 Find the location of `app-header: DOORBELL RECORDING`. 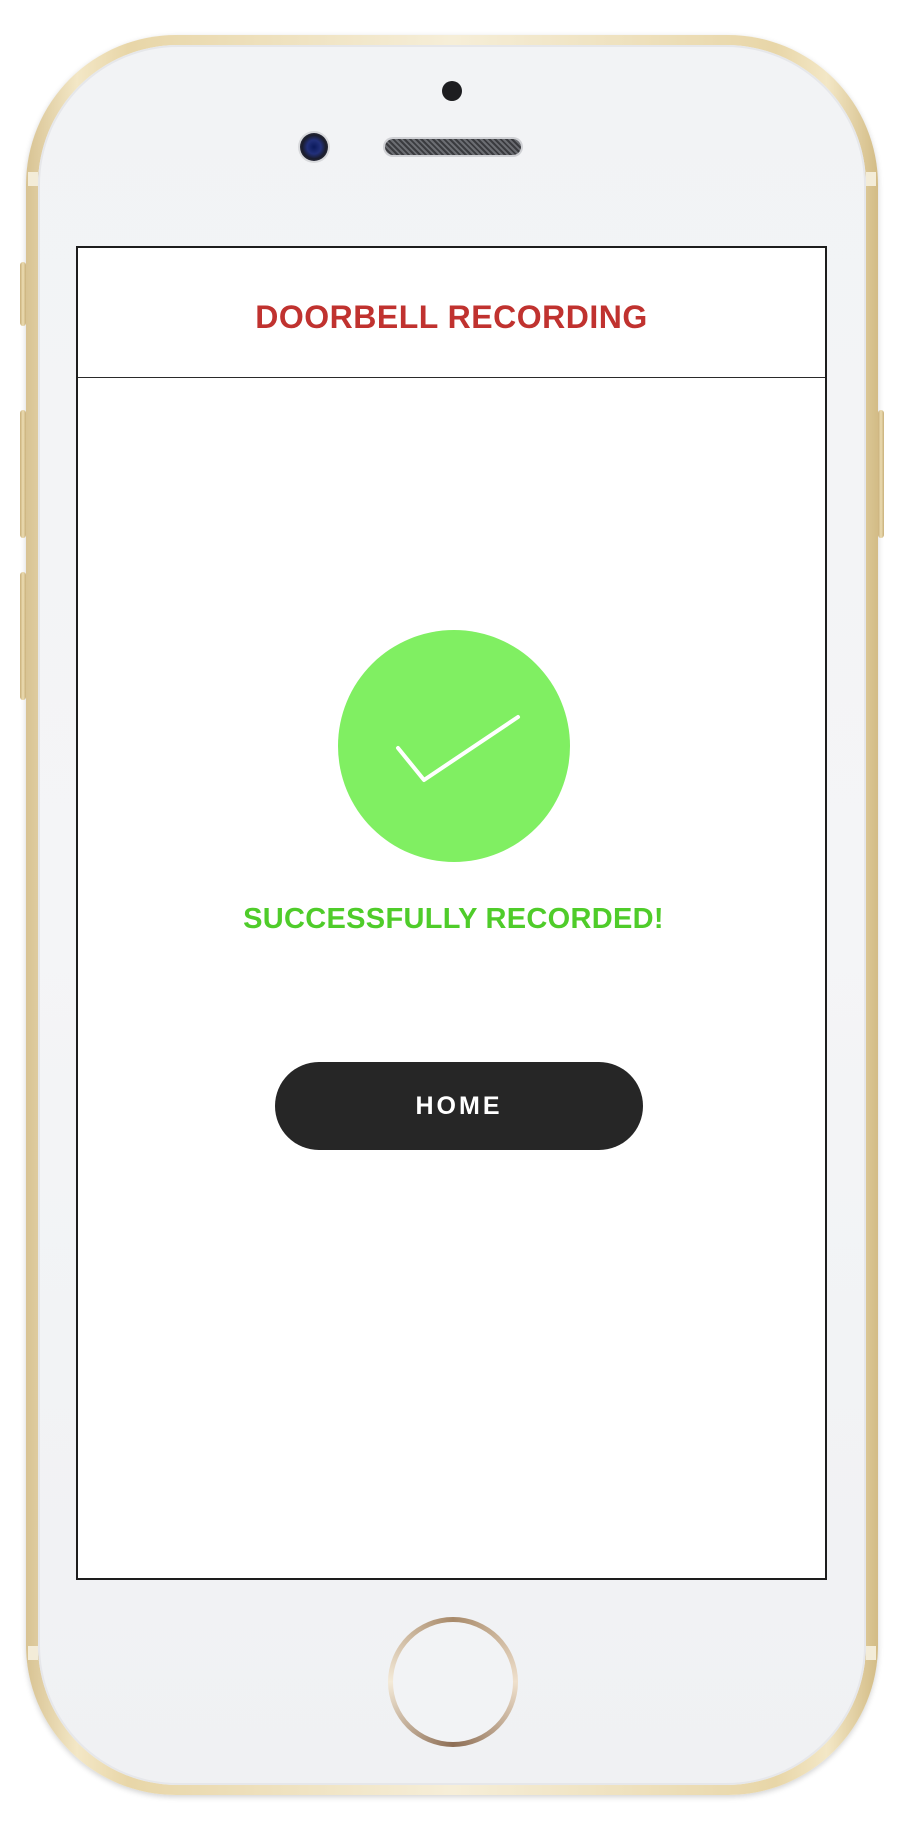

app-header: DOORBELL RECORDING is located at coordinates (451, 313).